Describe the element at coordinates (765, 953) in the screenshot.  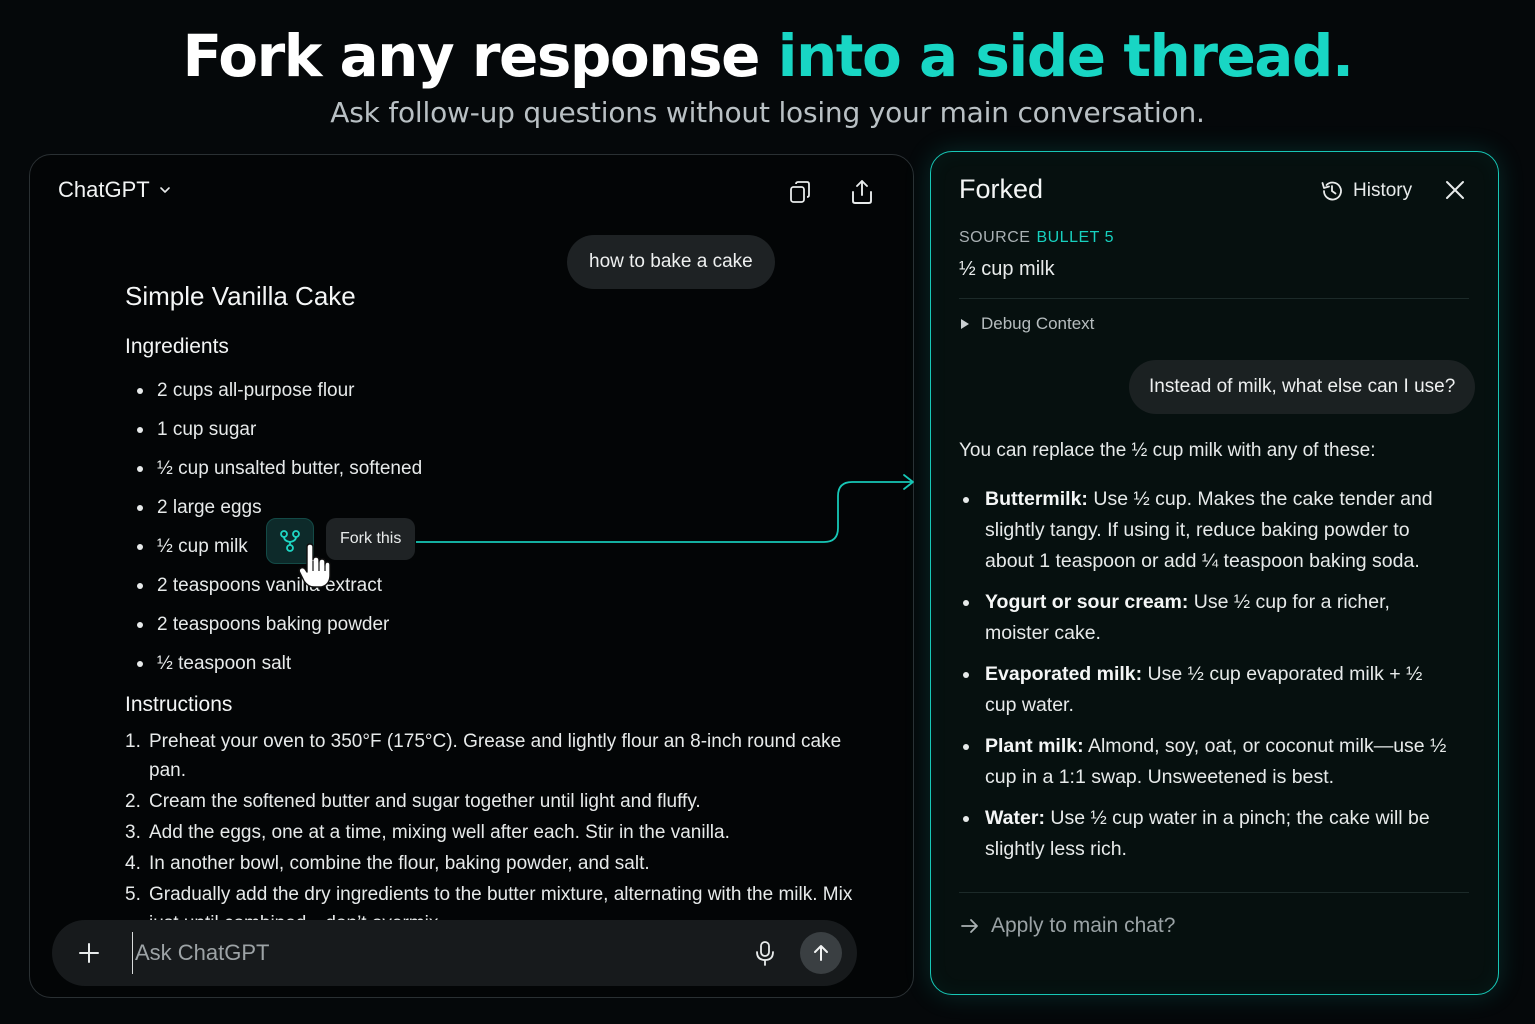
I see `microphone-icon` at that location.